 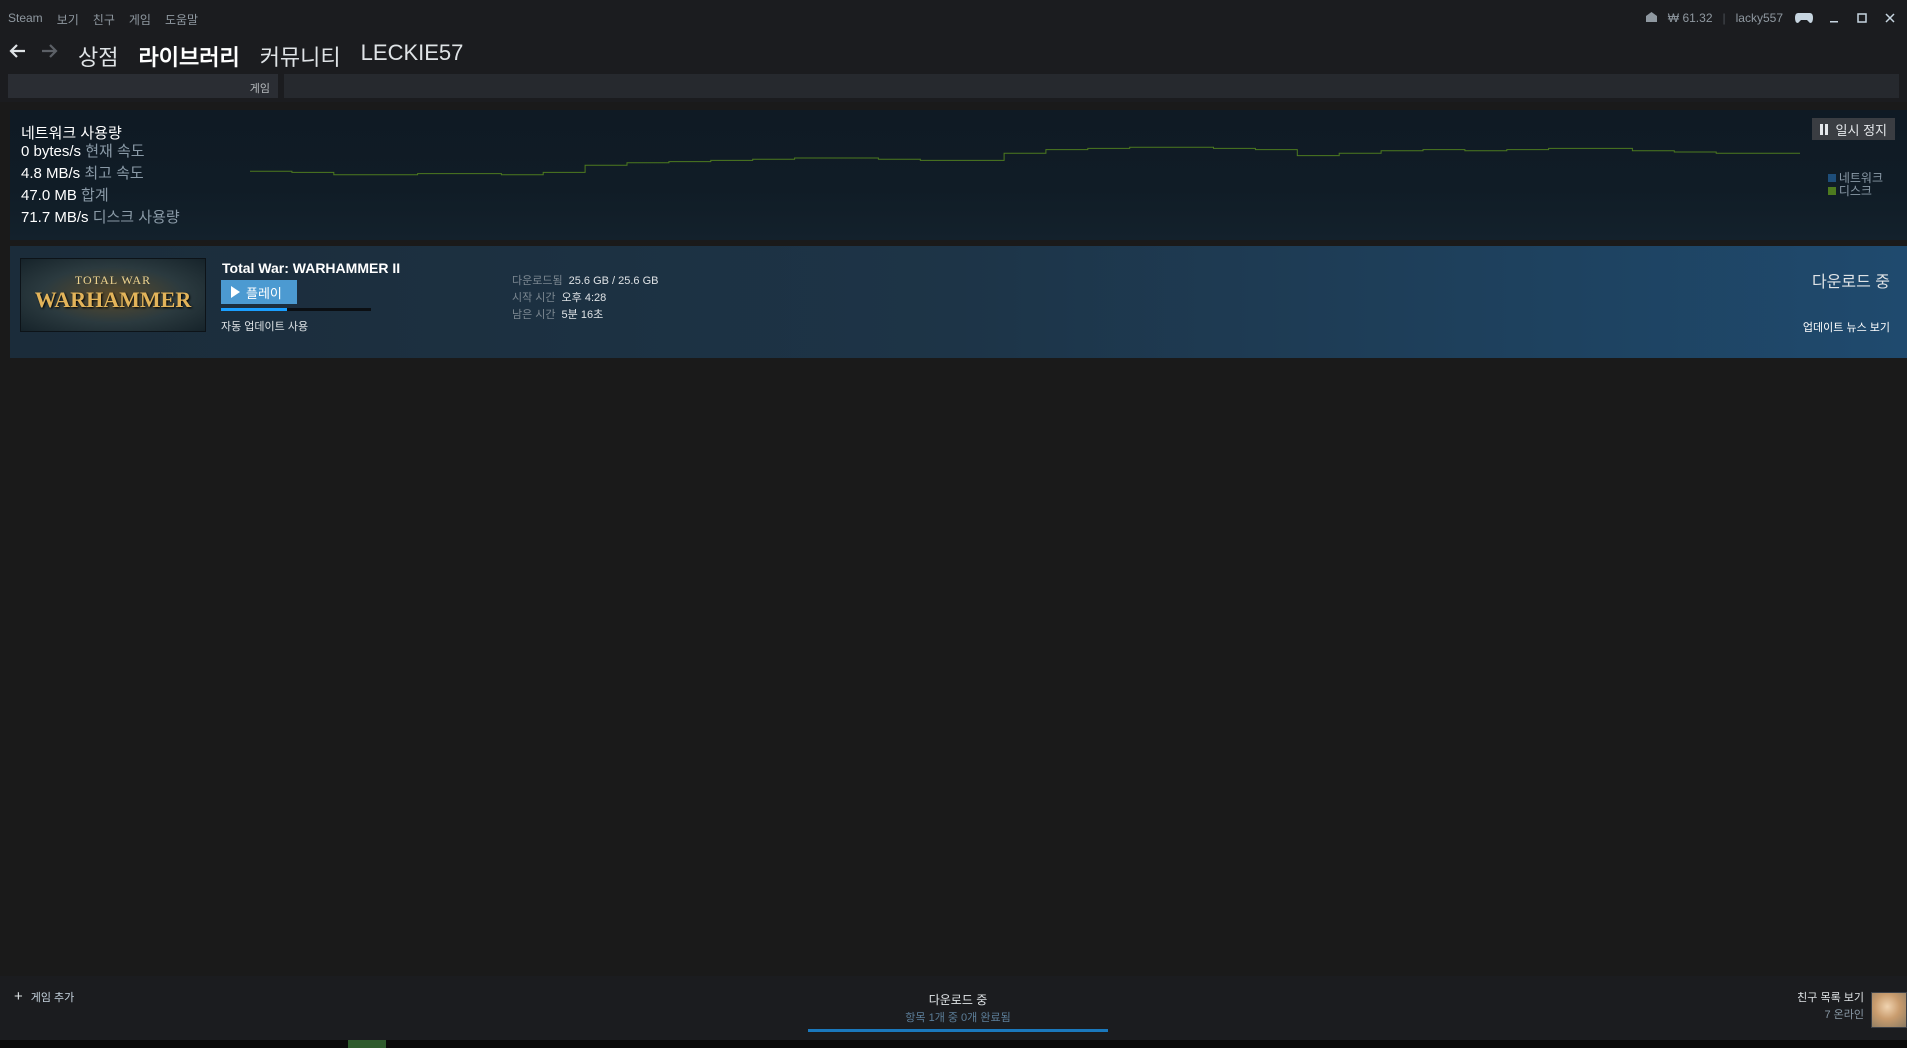 I want to click on disk-usage-line, so click(x=1025, y=161).